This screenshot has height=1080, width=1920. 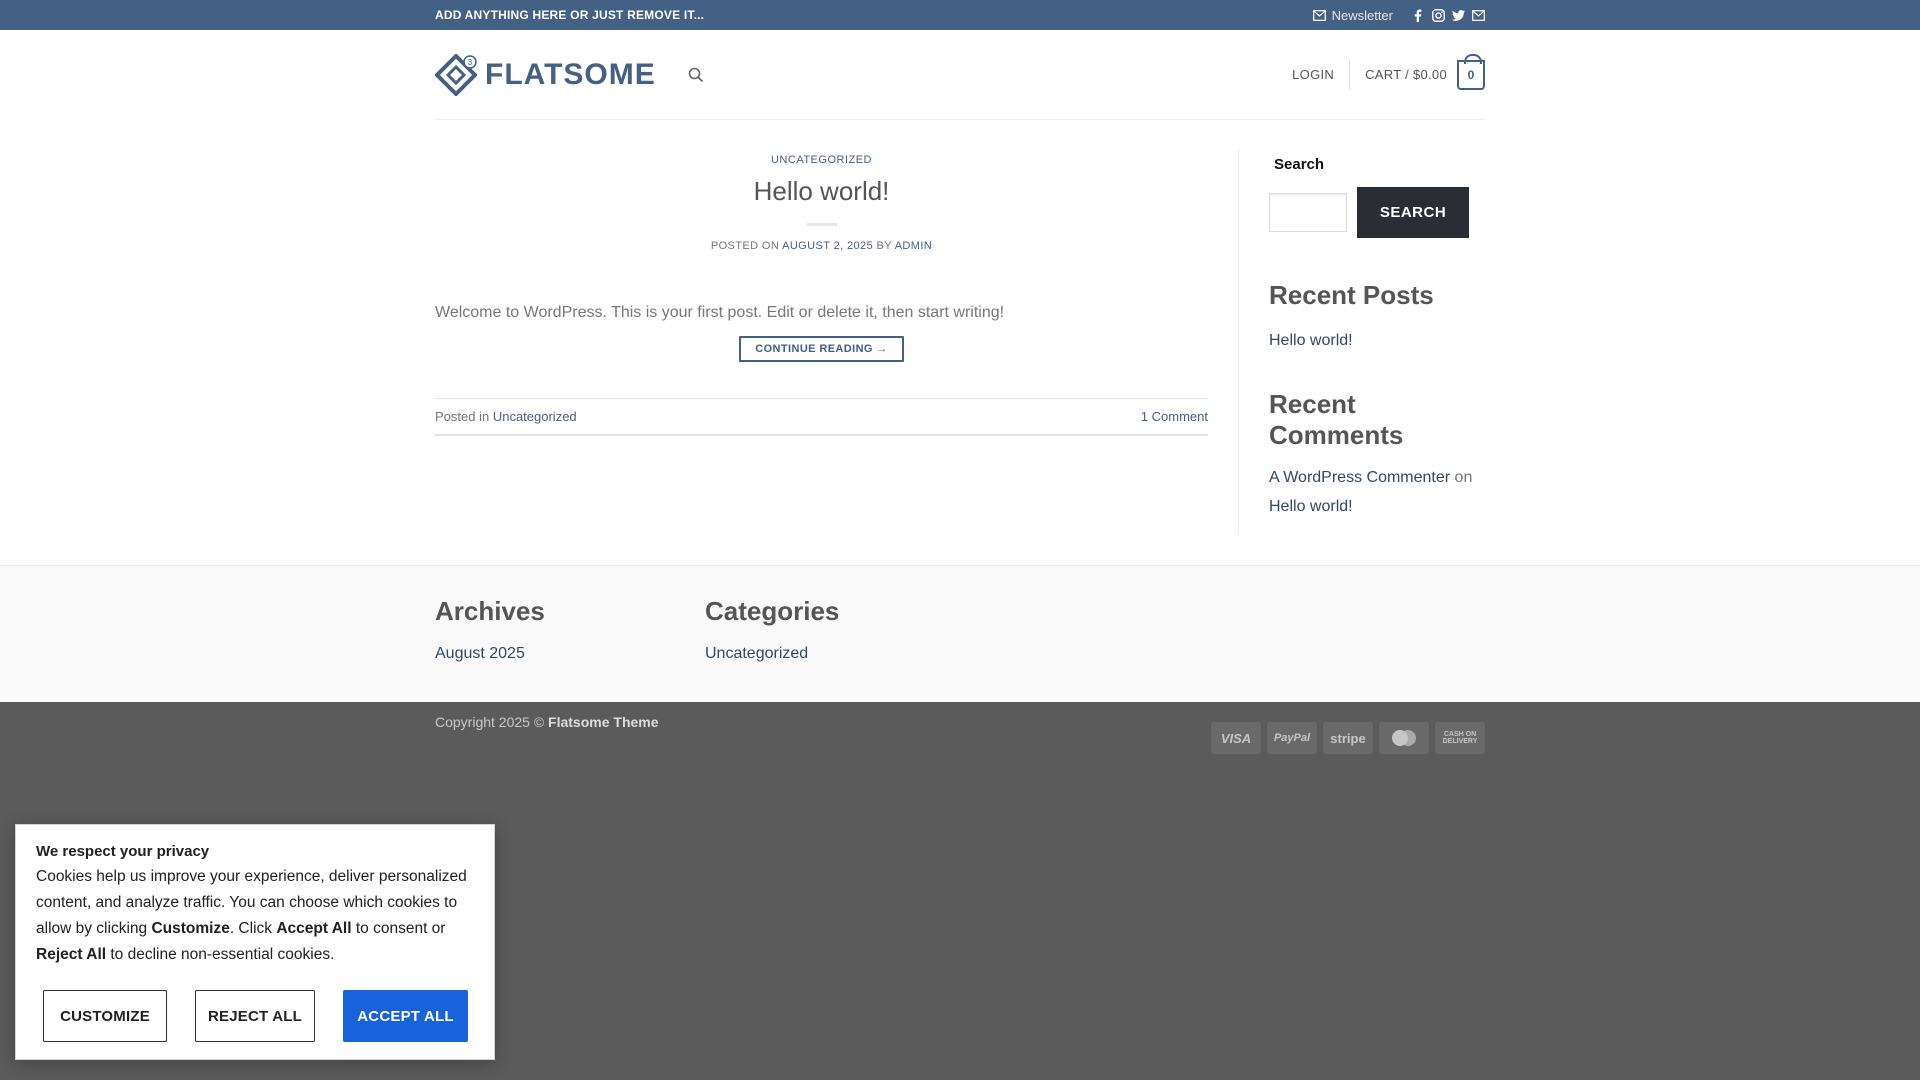 I want to click on copyright-brand: Flatsome Theme, so click(x=603, y=722).